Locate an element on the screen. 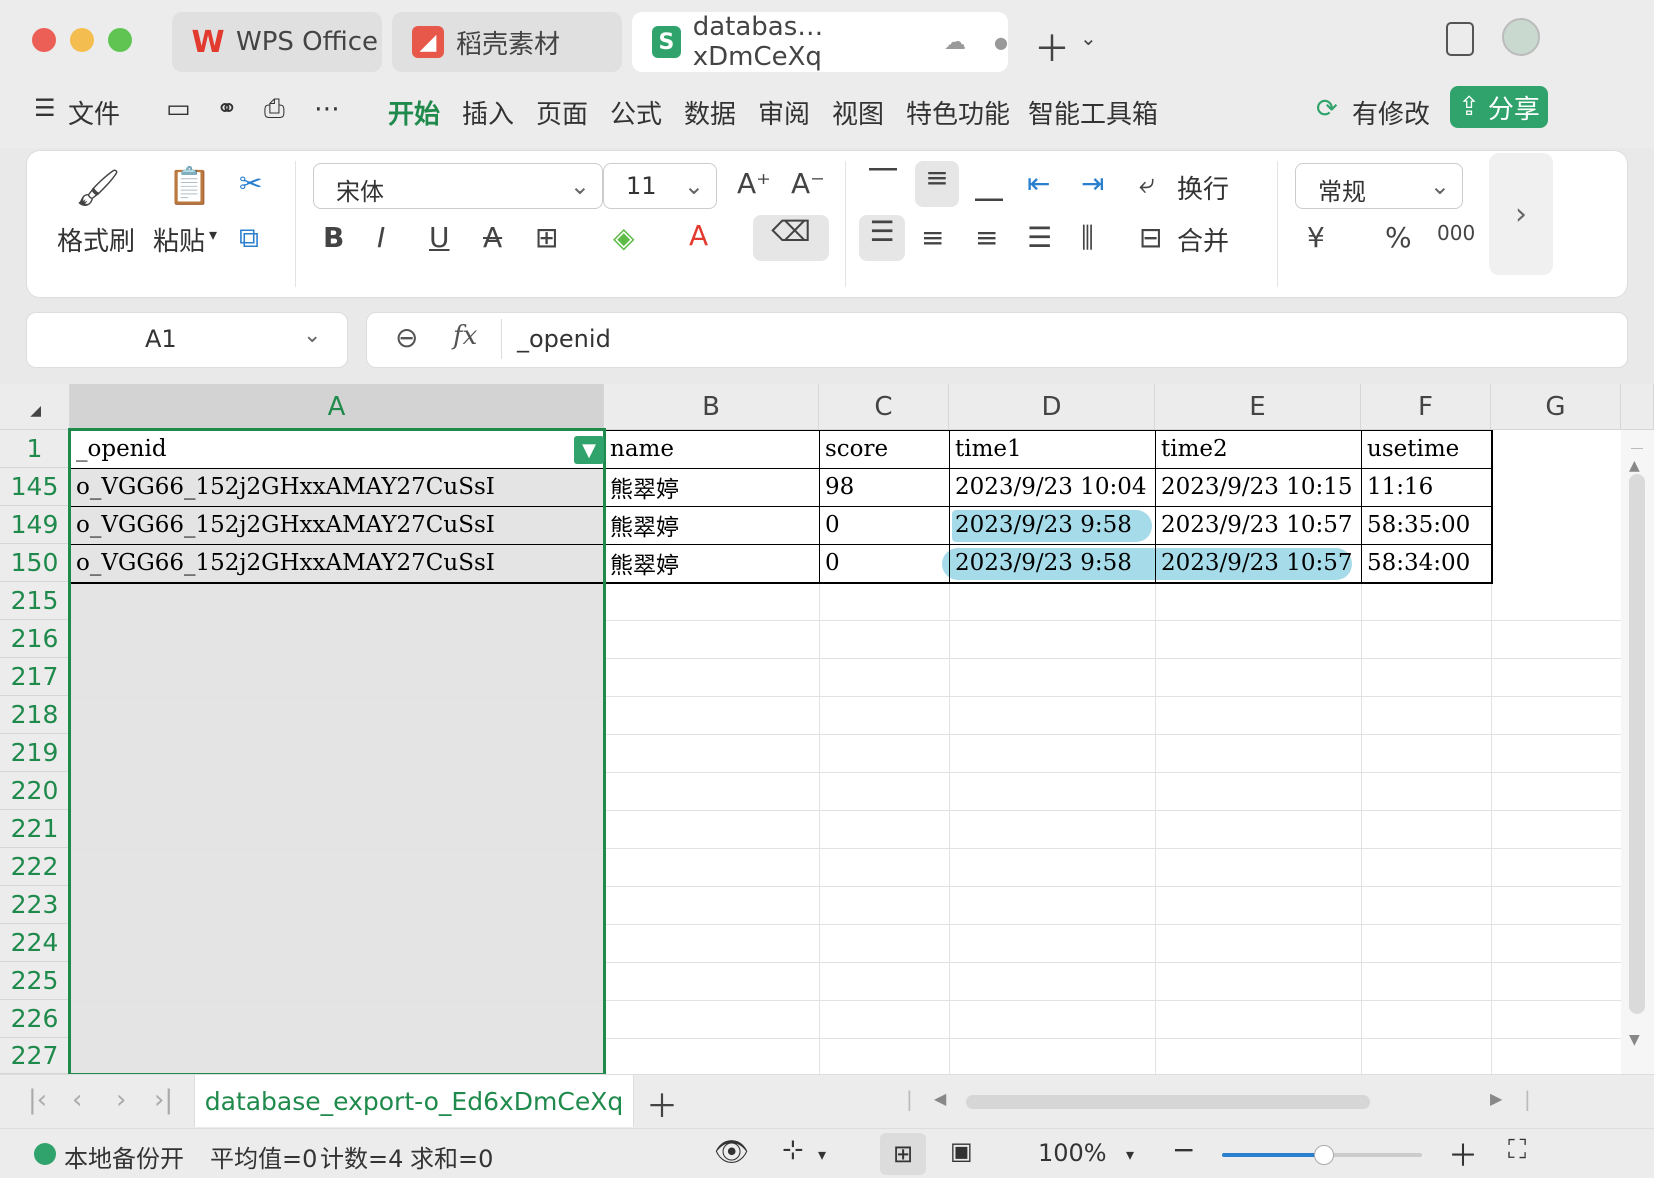  justify-icon: ☰ is located at coordinates (1039, 237).